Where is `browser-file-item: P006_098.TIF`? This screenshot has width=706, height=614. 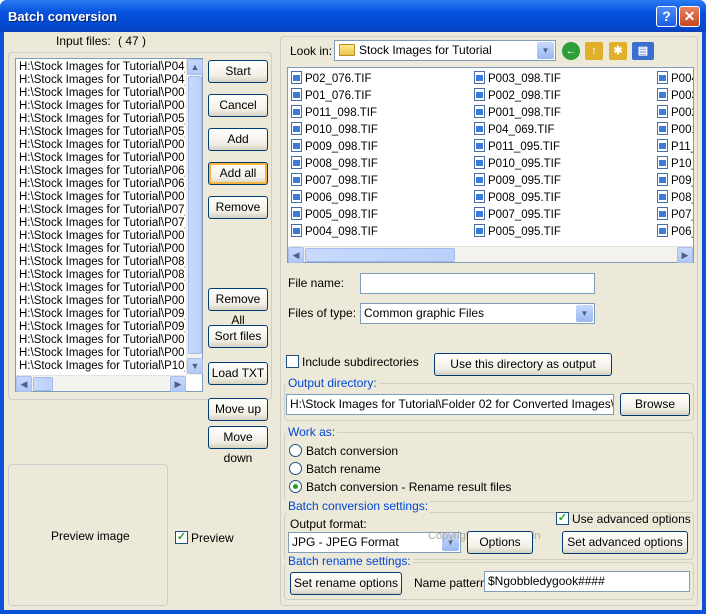 browser-file-item: P006_098.TIF is located at coordinates (334, 198).